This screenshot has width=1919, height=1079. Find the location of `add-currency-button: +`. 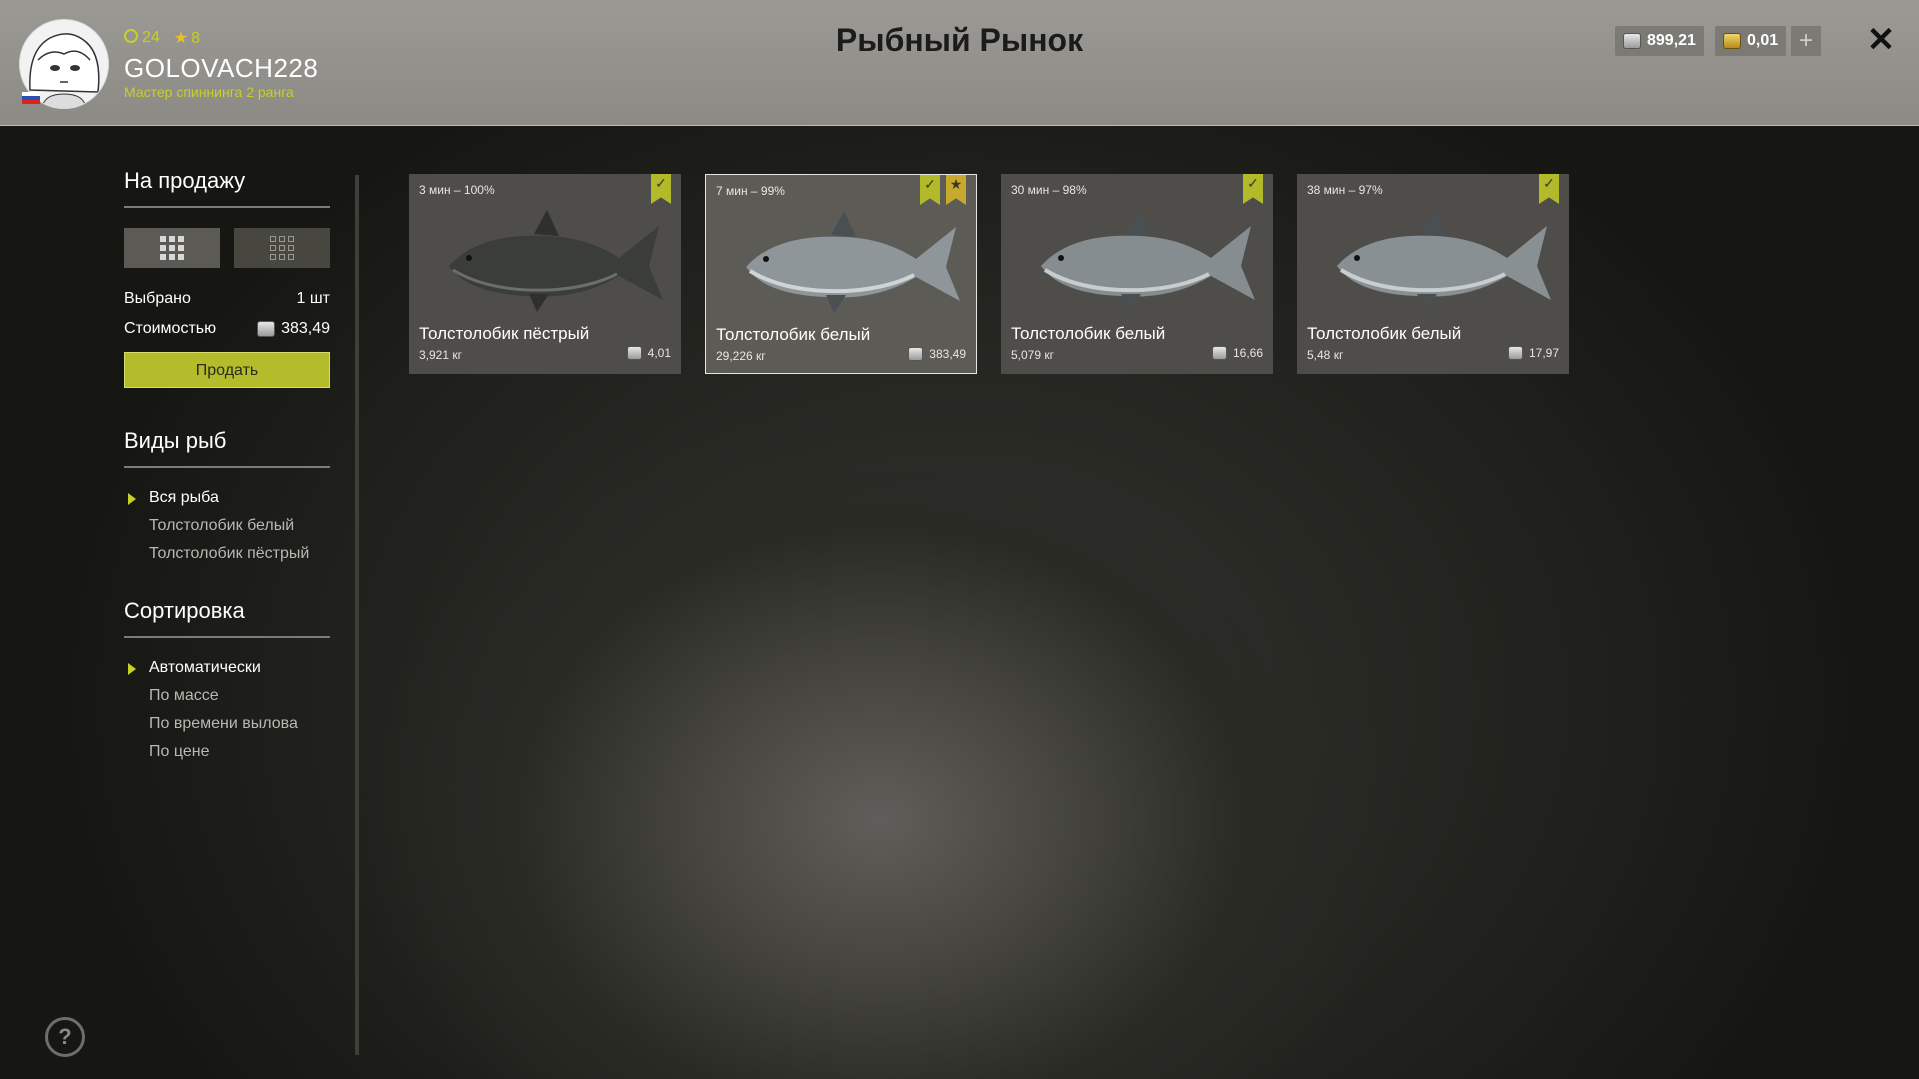

add-currency-button: + is located at coordinates (1806, 41).